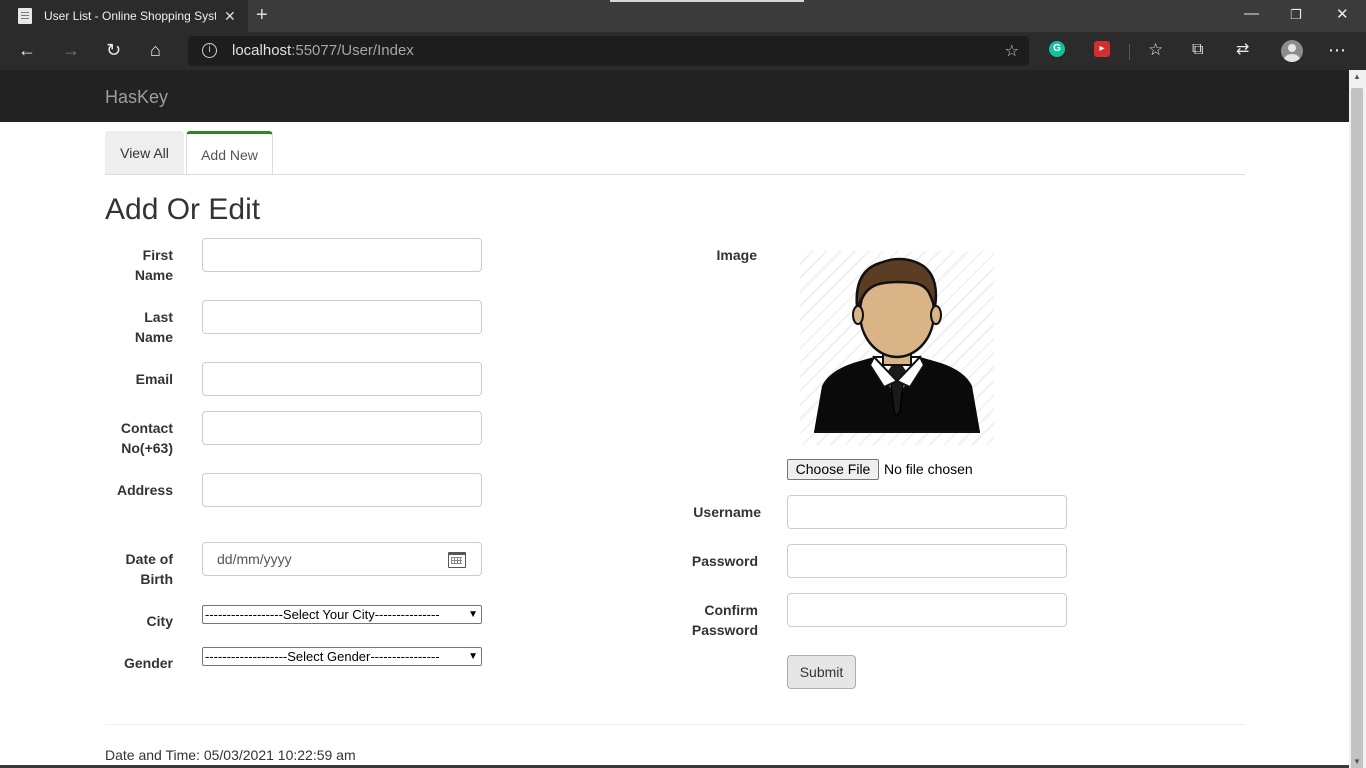 The height and width of the screenshot is (768, 1366). Describe the element at coordinates (1242, 50) in the screenshot. I see `share-icon: ⇄` at that location.